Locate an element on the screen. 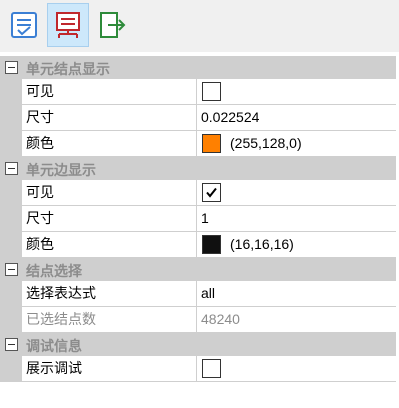 The image size is (399, 408). section-header: 单元结点显示 is located at coordinates (198, 67).